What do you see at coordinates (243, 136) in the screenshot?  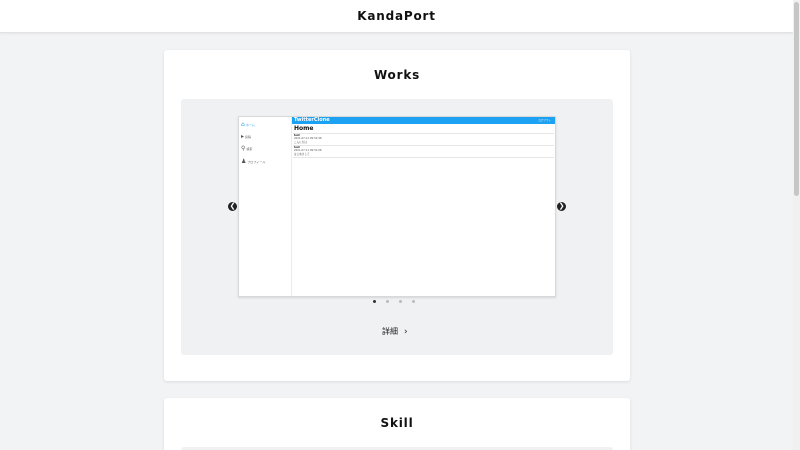 I see `send-icon: ▸` at bounding box center [243, 136].